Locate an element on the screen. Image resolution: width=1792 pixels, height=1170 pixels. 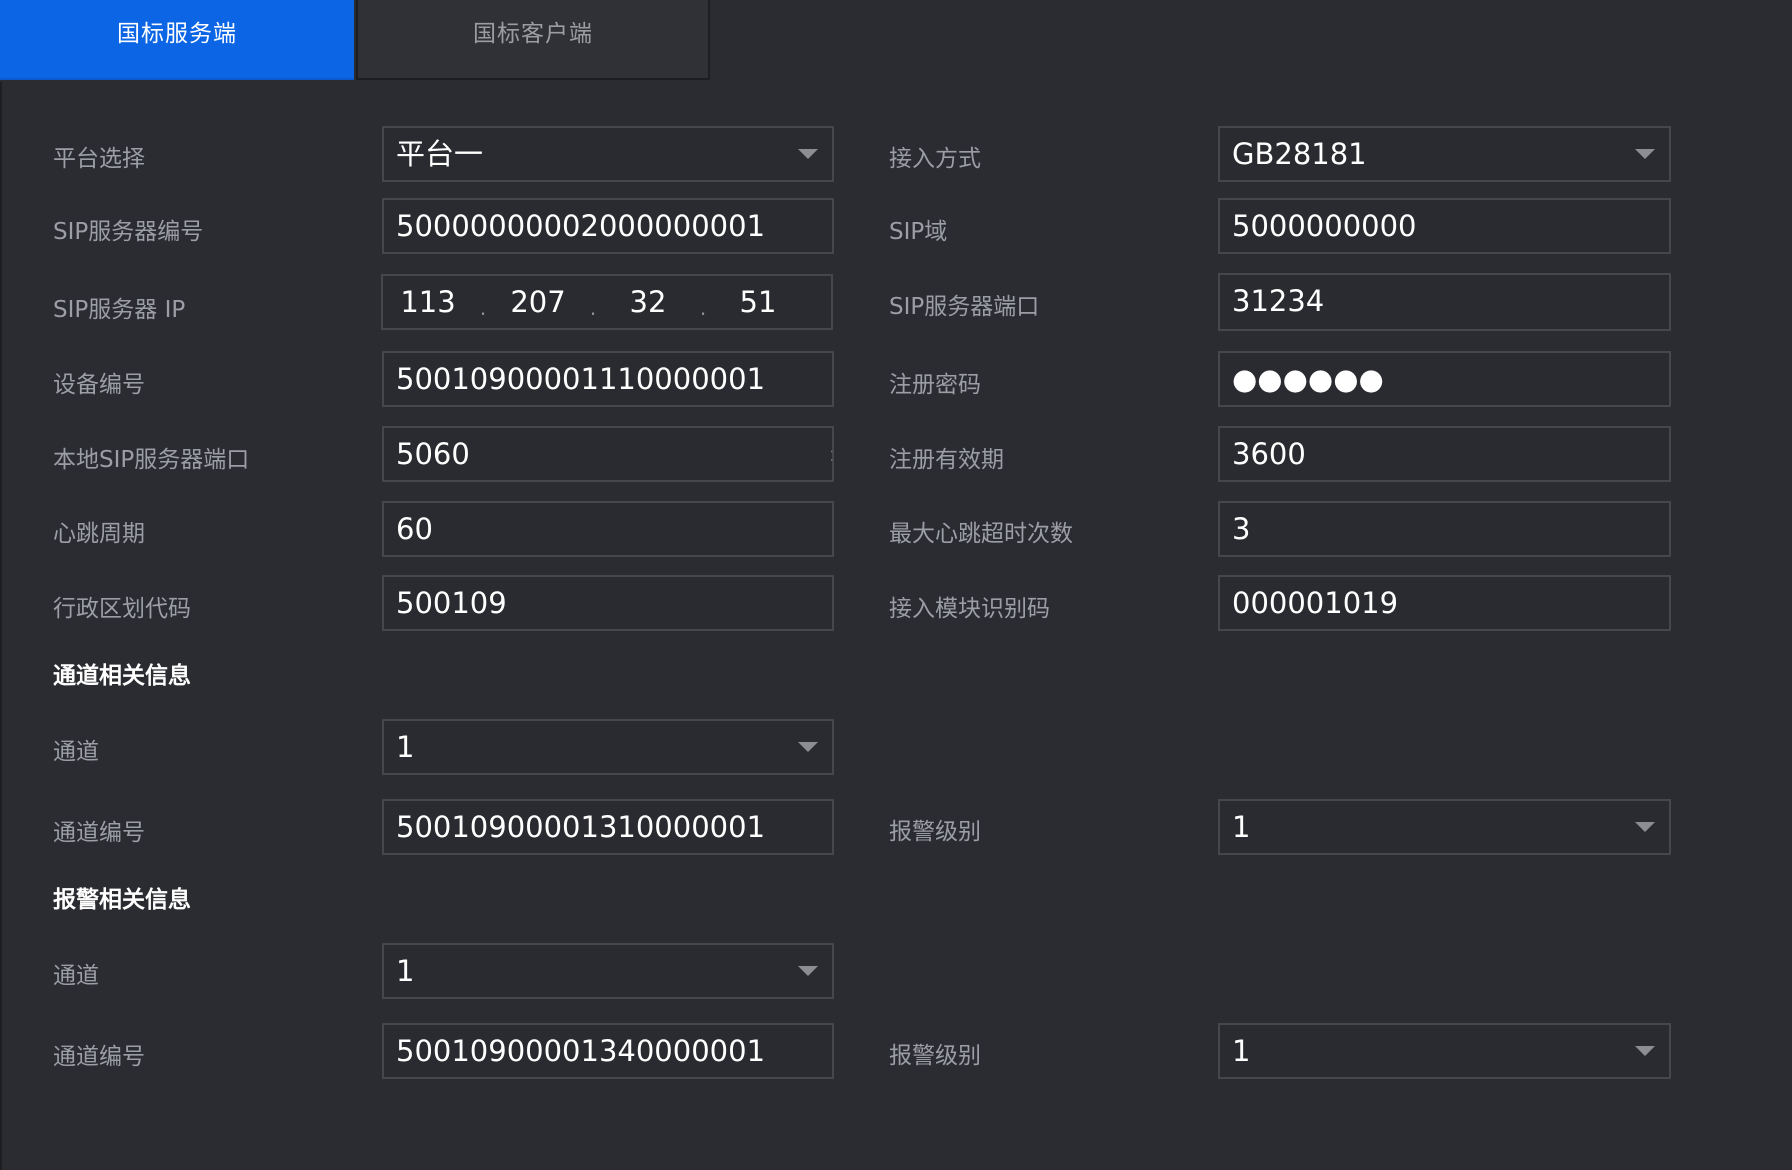
channel-value: 1 is located at coordinates (405, 747).